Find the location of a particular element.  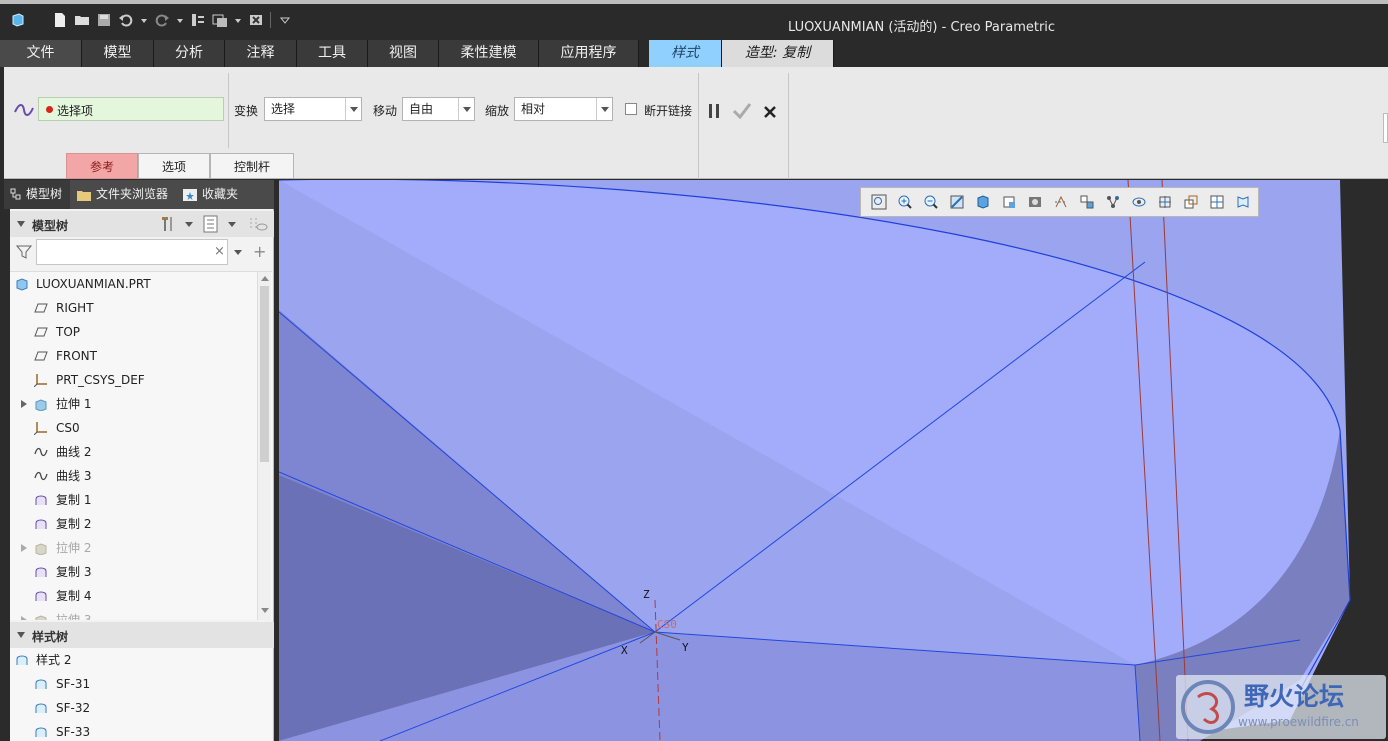

scroll-up-icon is located at coordinates (265, 278).